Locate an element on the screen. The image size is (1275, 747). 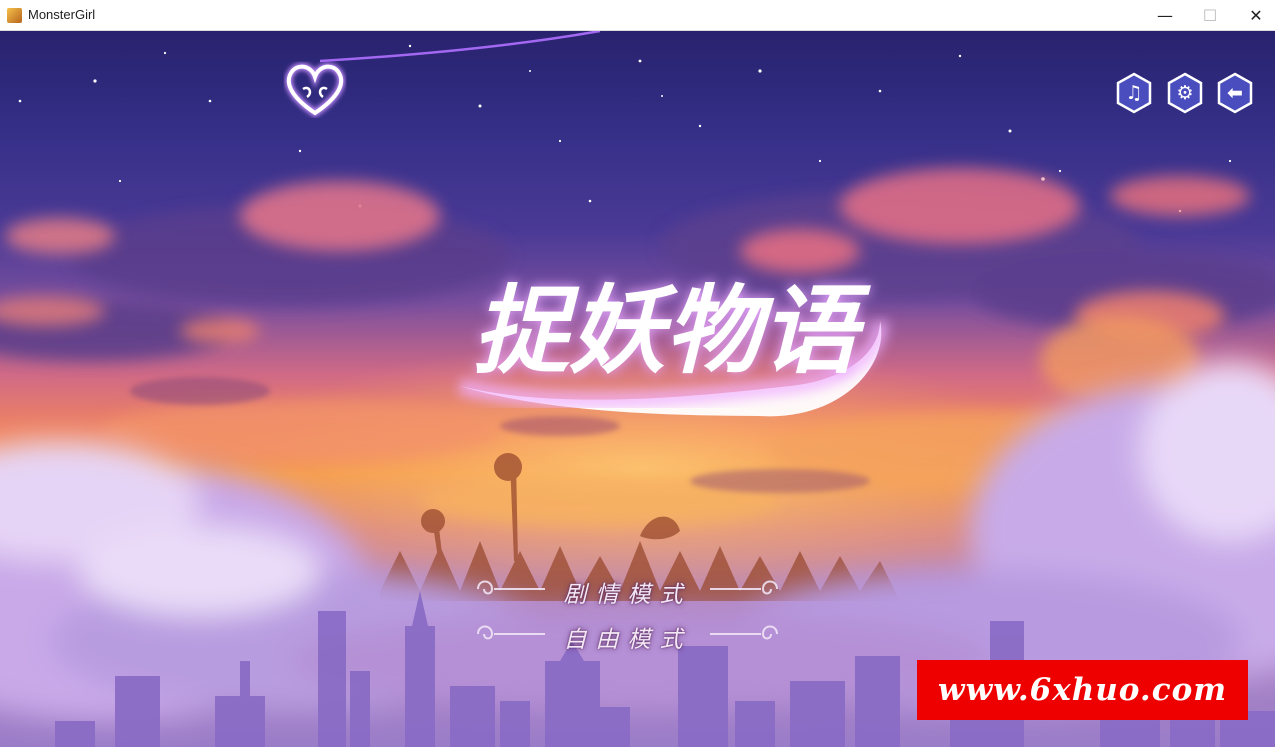
window-title: MonsterGirl is located at coordinates (62, 14).